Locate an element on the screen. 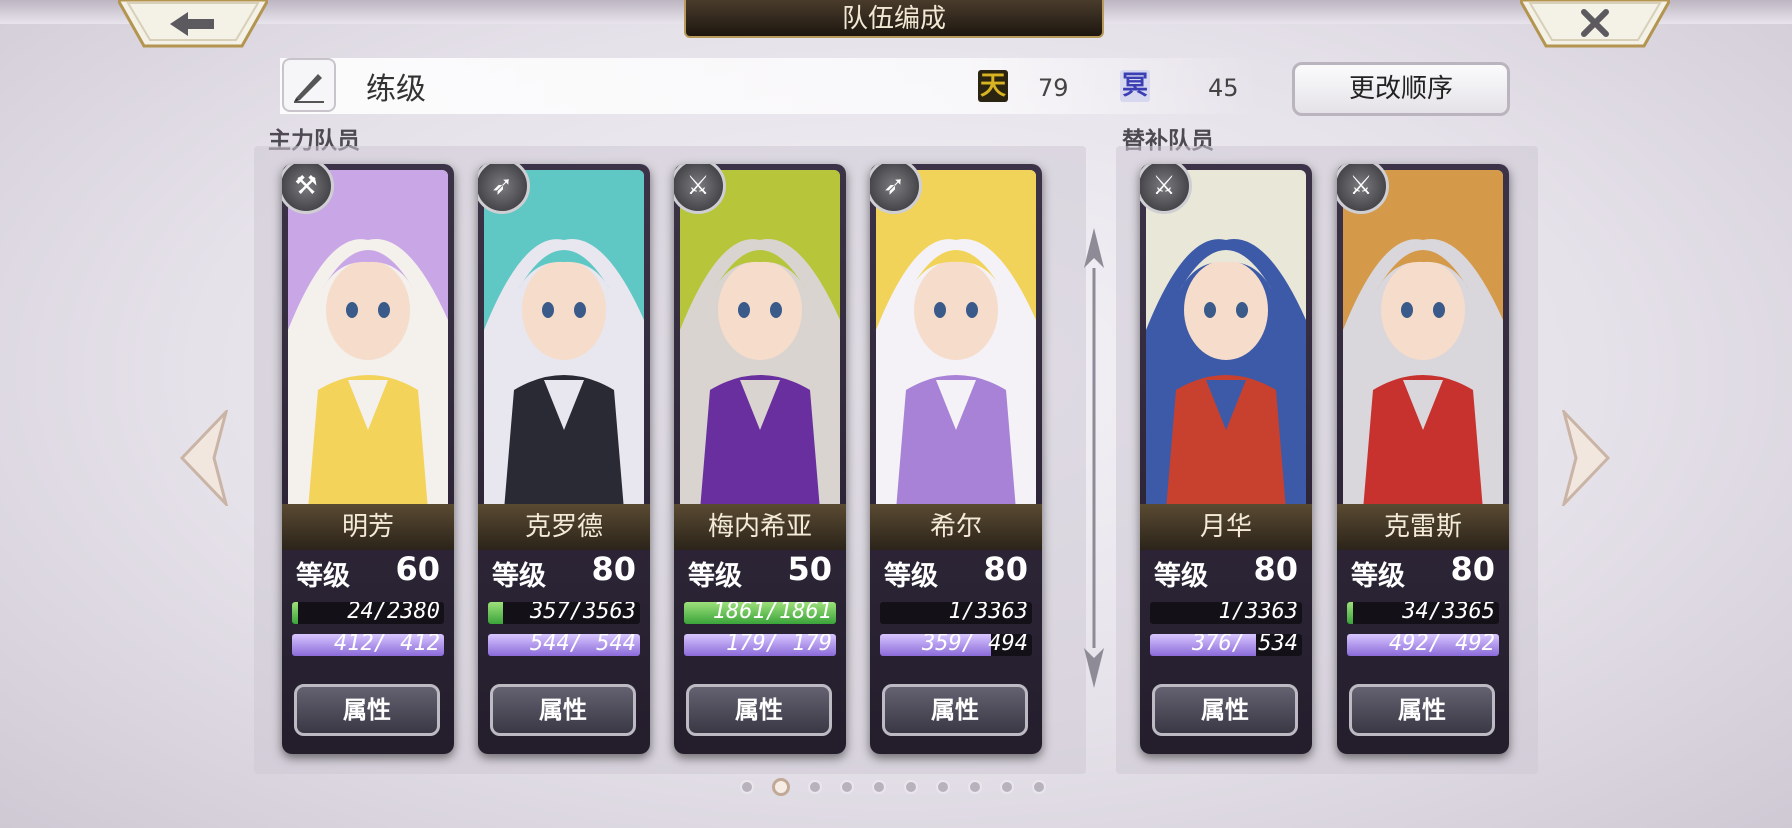 The image size is (1792, 828). character-name: 克雷斯 is located at coordinates (1423, 527).